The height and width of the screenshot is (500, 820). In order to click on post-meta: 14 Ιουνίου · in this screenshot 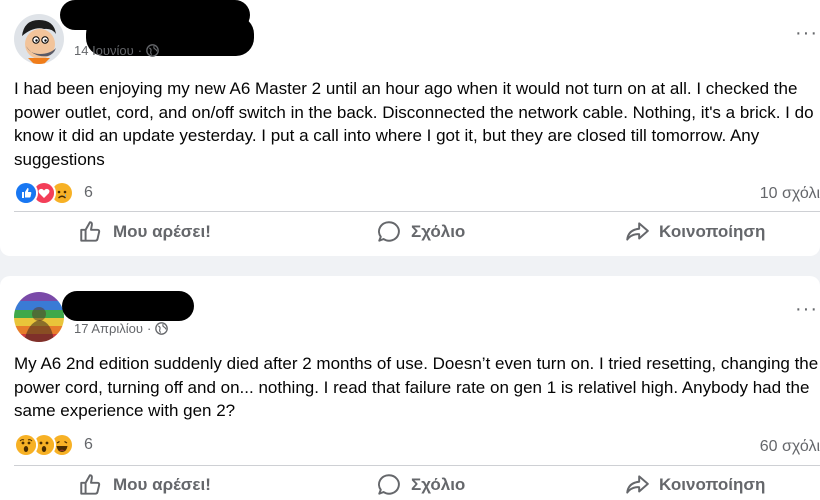, I will do `click(116, 50)`.